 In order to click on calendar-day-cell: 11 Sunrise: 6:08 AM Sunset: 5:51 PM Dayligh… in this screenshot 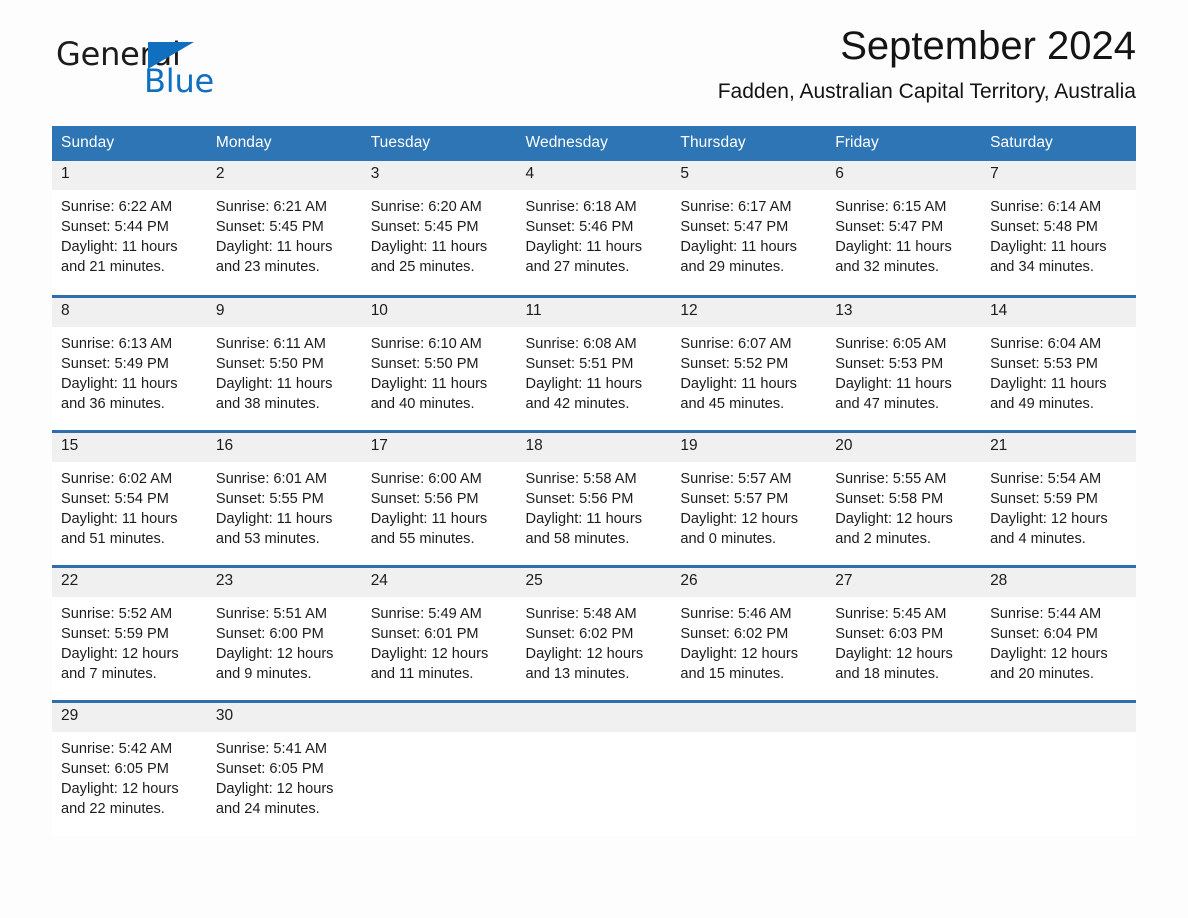, I will do `click(594, 362)`.